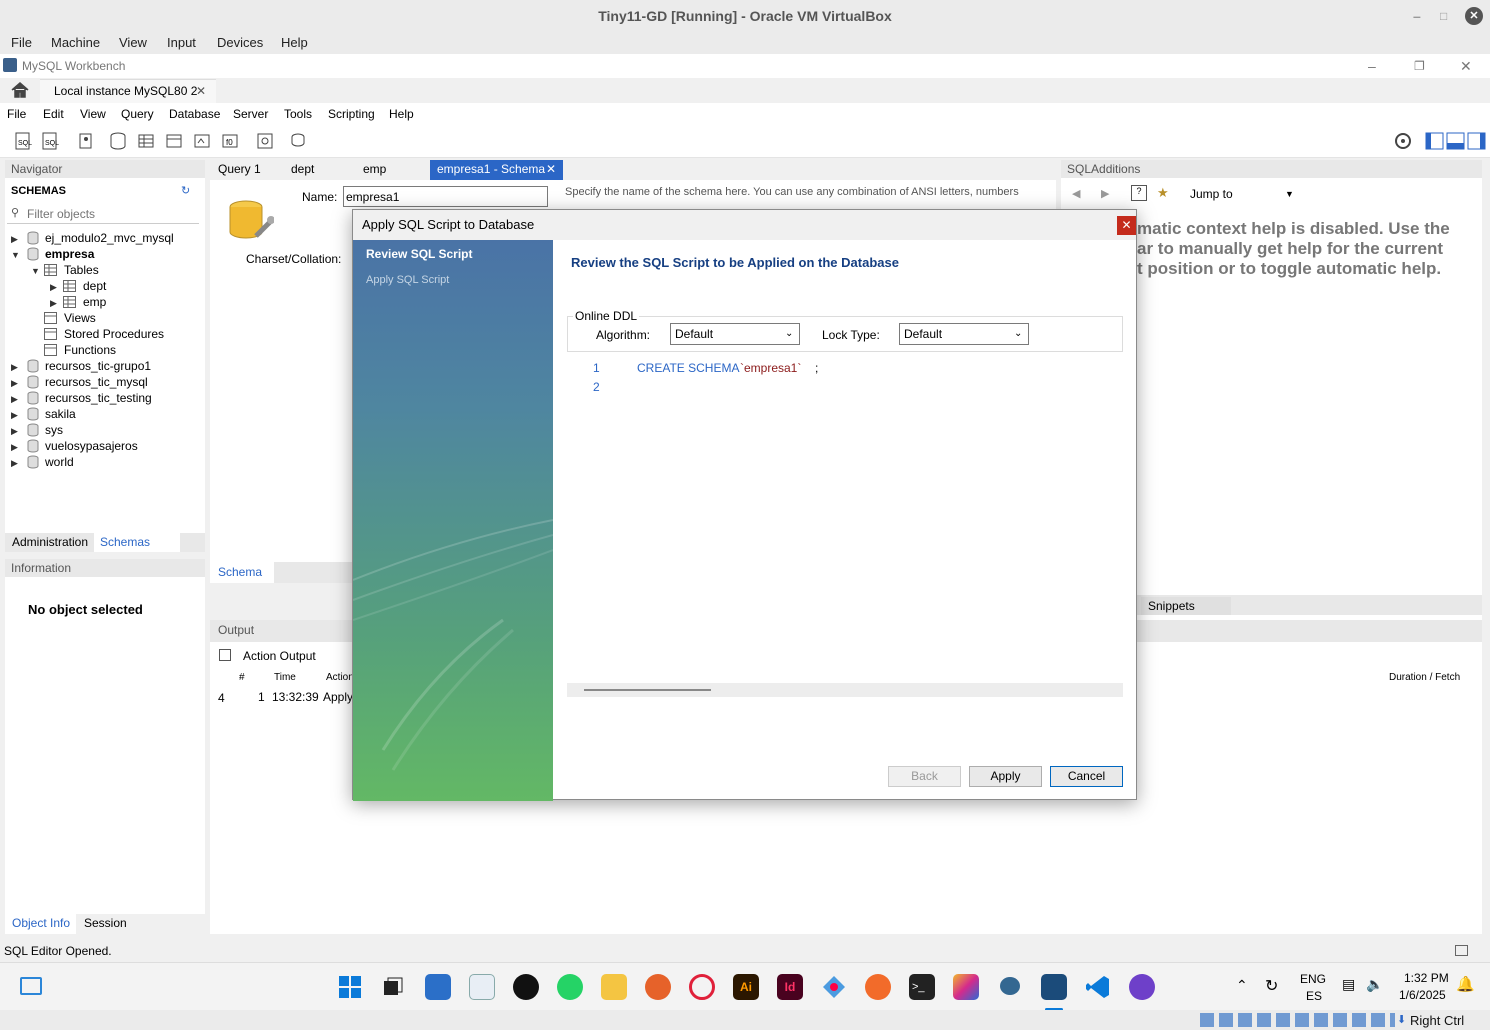  Describe the element at coordinates (133, 42) in the screenshot. I see `vbox-menu-view: View` at that location.